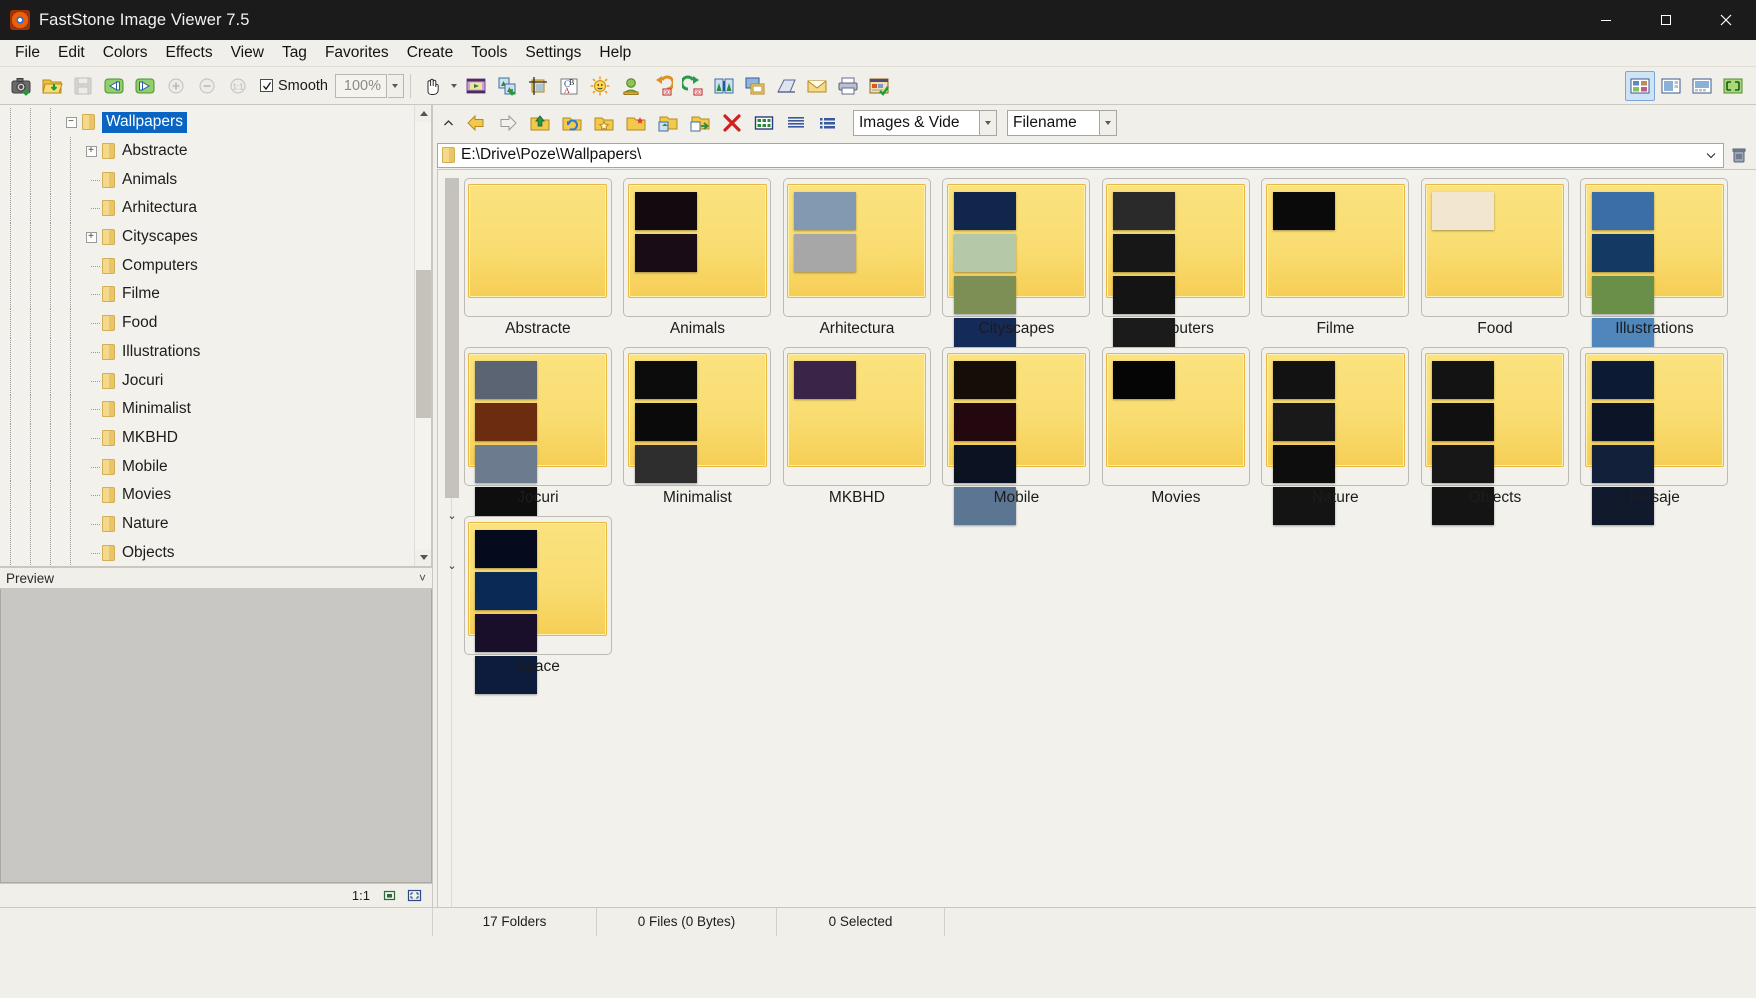 The width and height of the screenshot is (1756, 998). What do you see at coordinates (215, 122) in the screenshot?
I see `tree-item-wallpapers: − Wallpapers` at bounding box center [215, 122].